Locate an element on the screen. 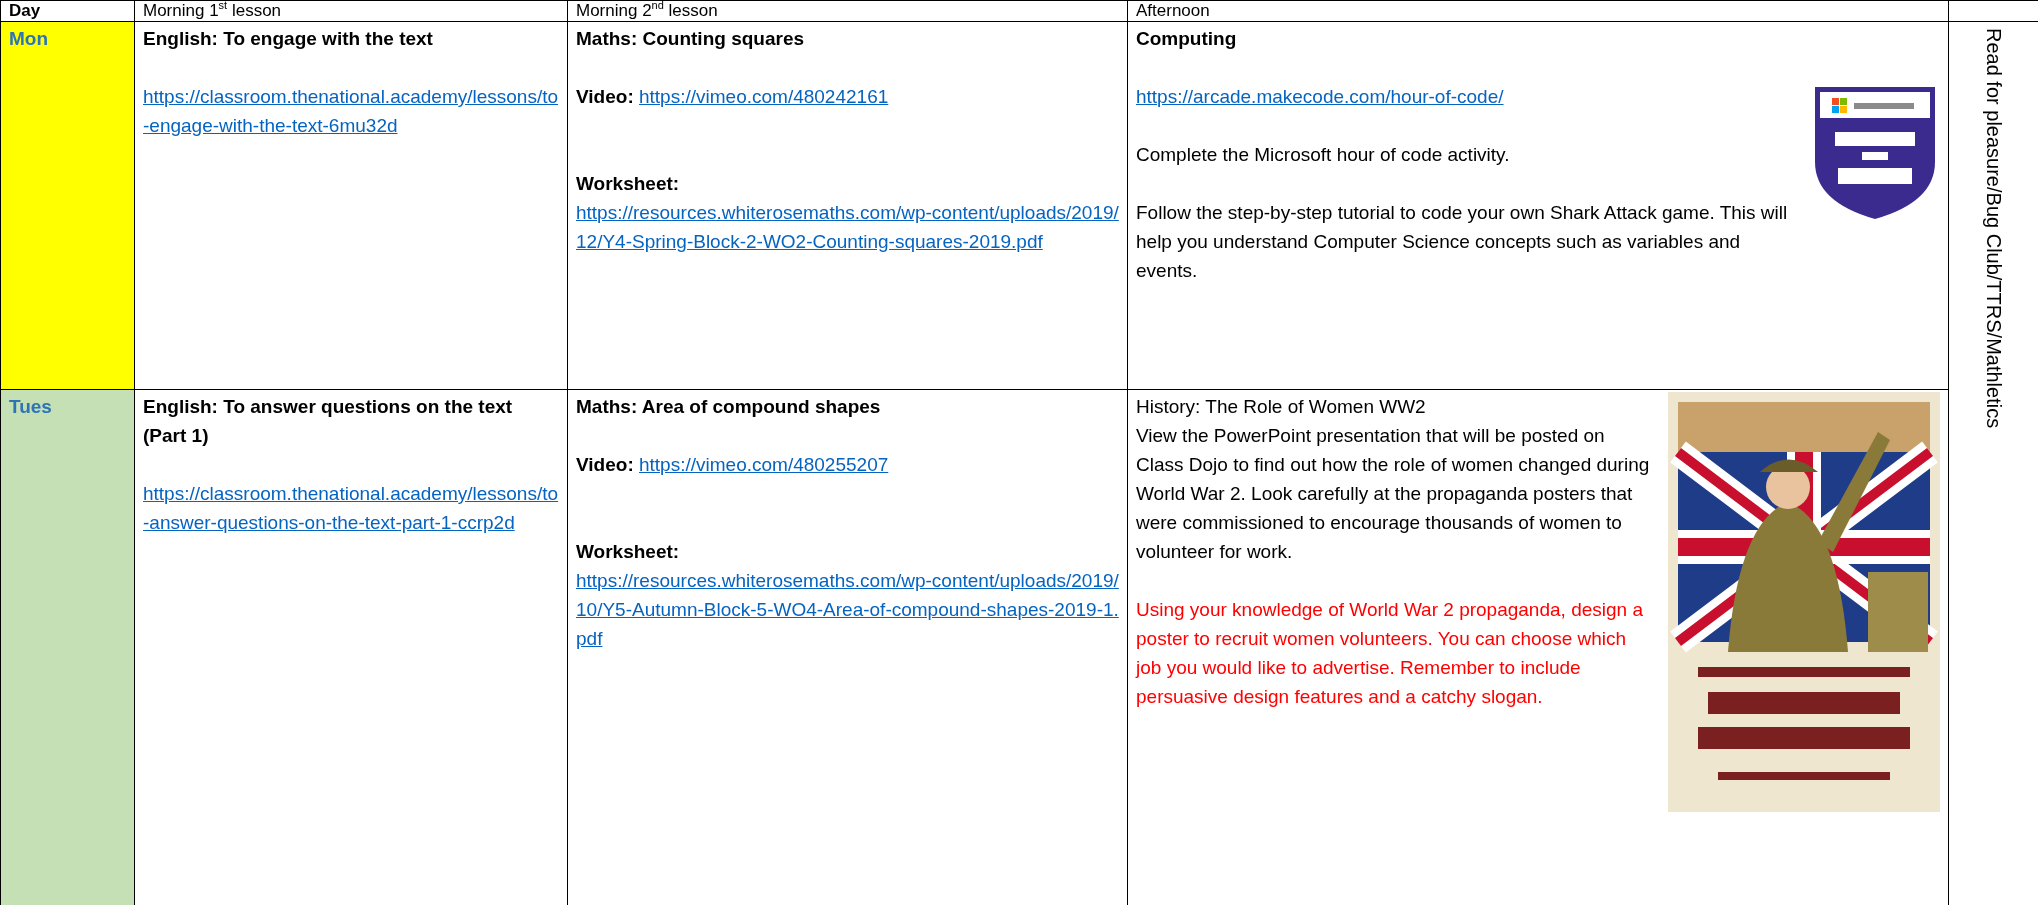 This screenshot has height=905, width=2038. instruction-text: Complete the Microsoft hour of code activity. is located at coordinates (1323, 155).